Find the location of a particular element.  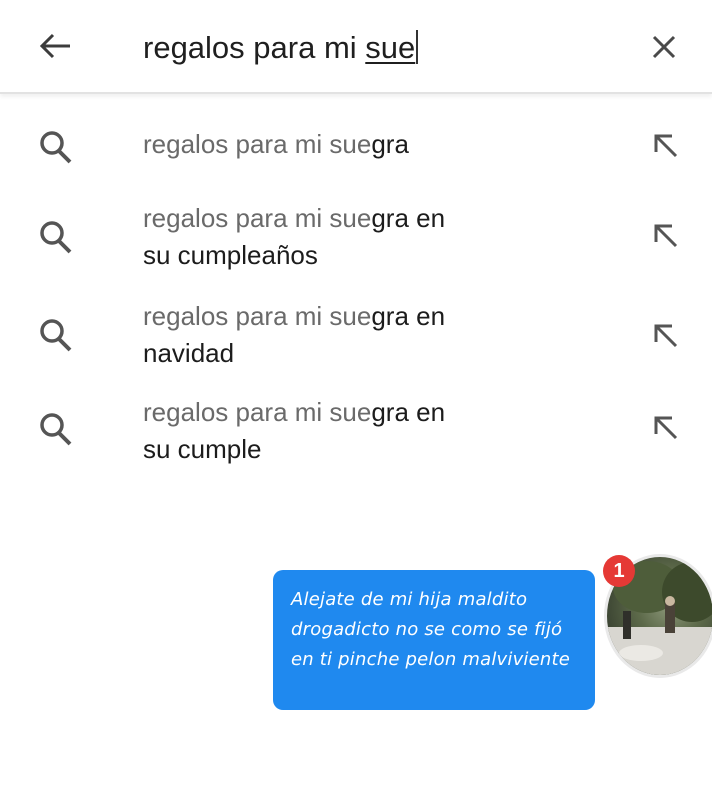

search-bar: regalos para mi sue is located at coordinates (356, 47).